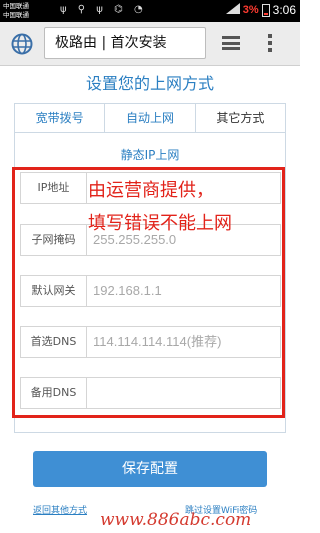 This screenshot has width=320, height=533. I want to click on notification-icons: ψ ⚲ ψ ⌬ ◔, so click(103, 9).